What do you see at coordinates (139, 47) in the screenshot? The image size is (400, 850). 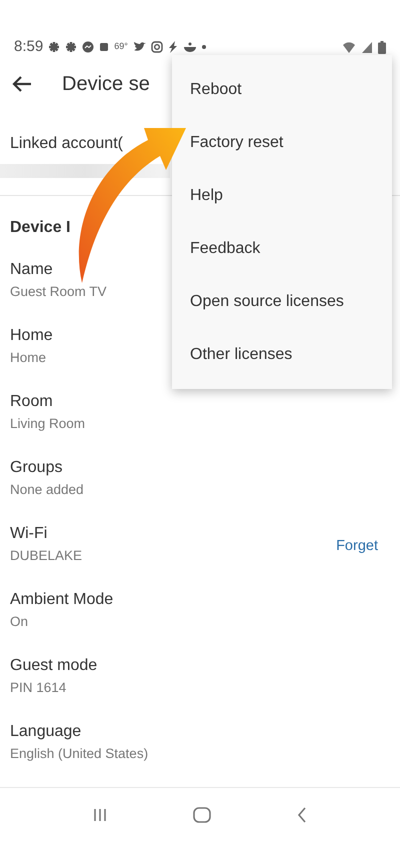 I see `bird-icon` at bounding box center [139, 47].